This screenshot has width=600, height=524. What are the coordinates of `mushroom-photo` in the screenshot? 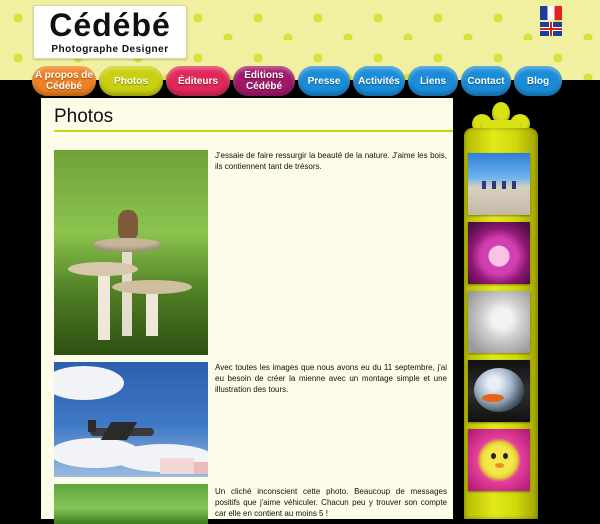 It's located at (131, 252).